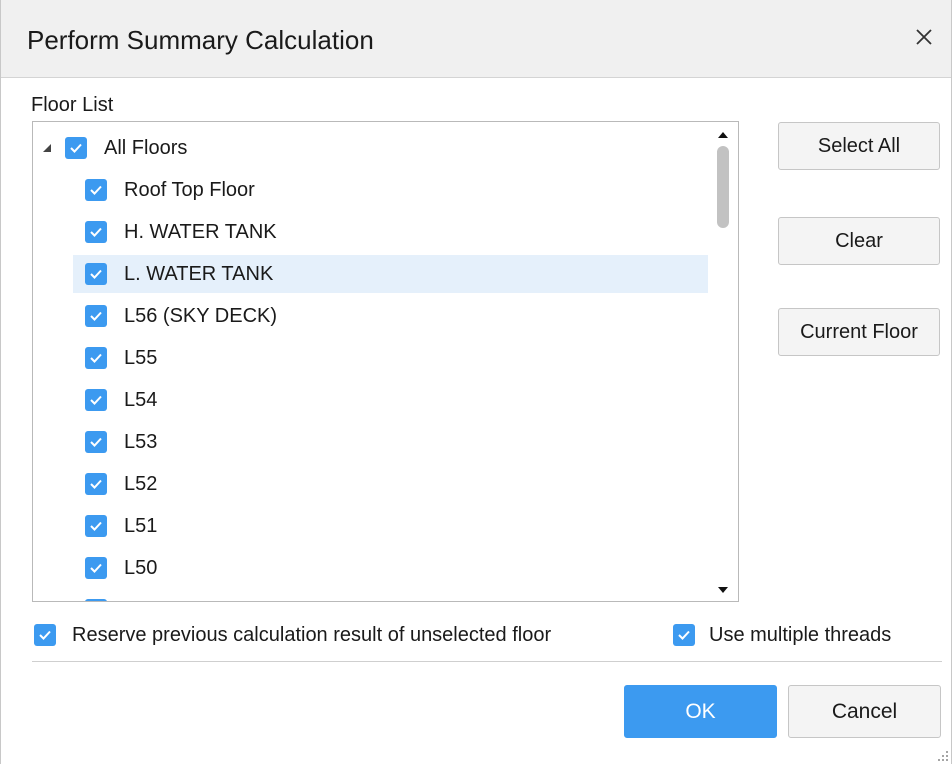  Describe the element at coordinates (391, 596) in the screenshot. I see `floor-row-partial` at that location.